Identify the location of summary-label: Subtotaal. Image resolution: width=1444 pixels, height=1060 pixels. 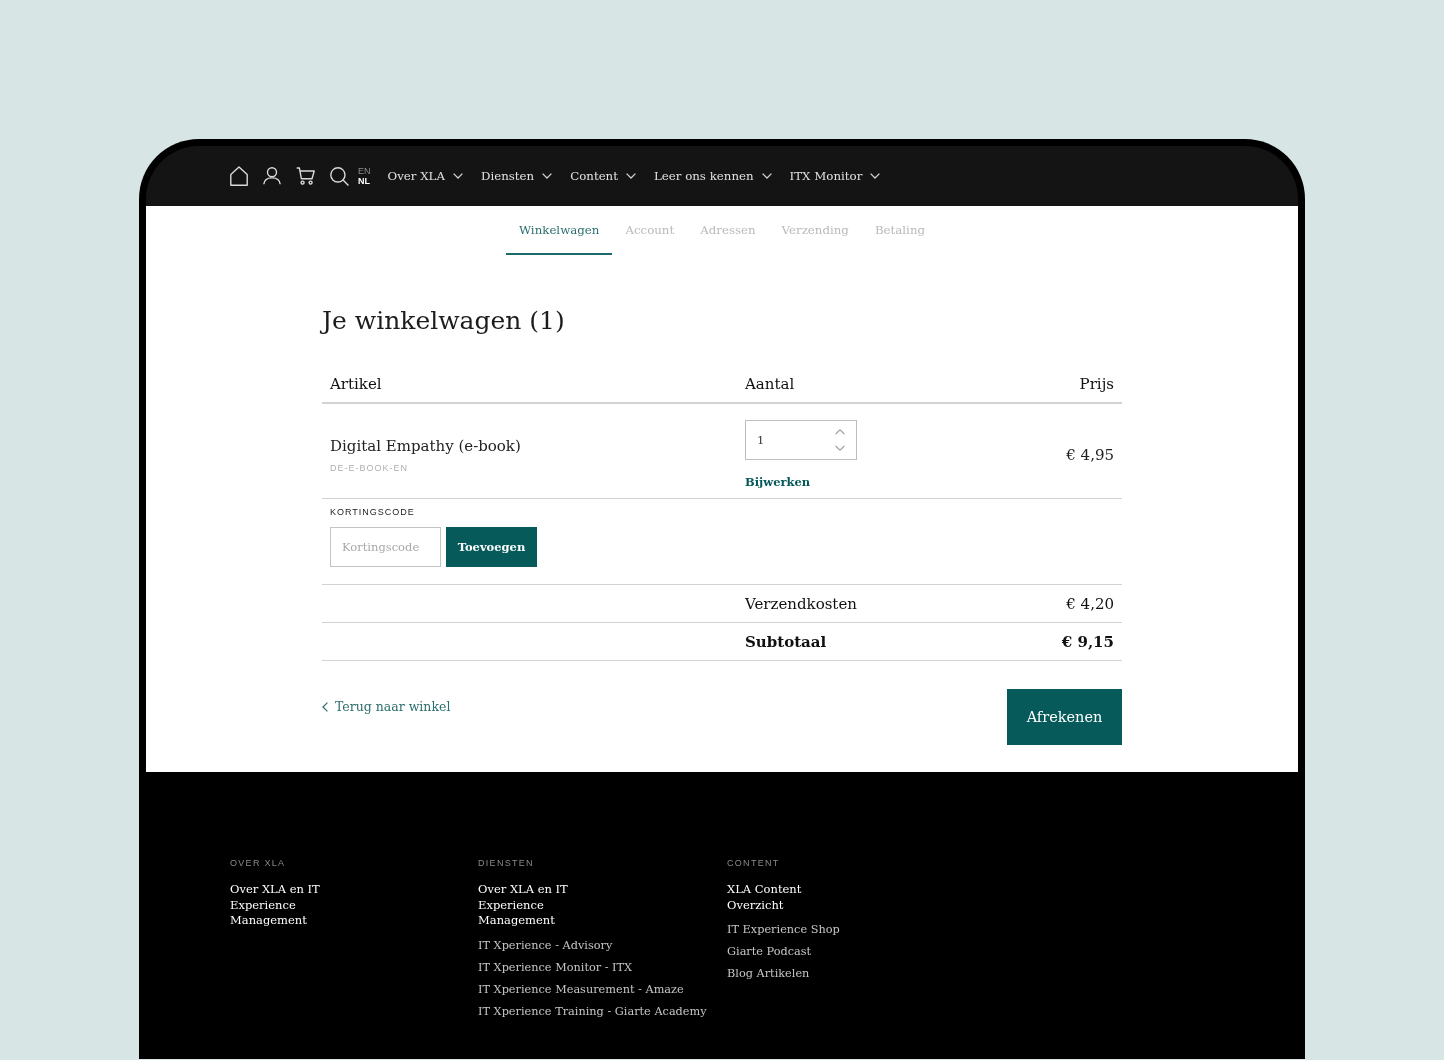
(786, 641).